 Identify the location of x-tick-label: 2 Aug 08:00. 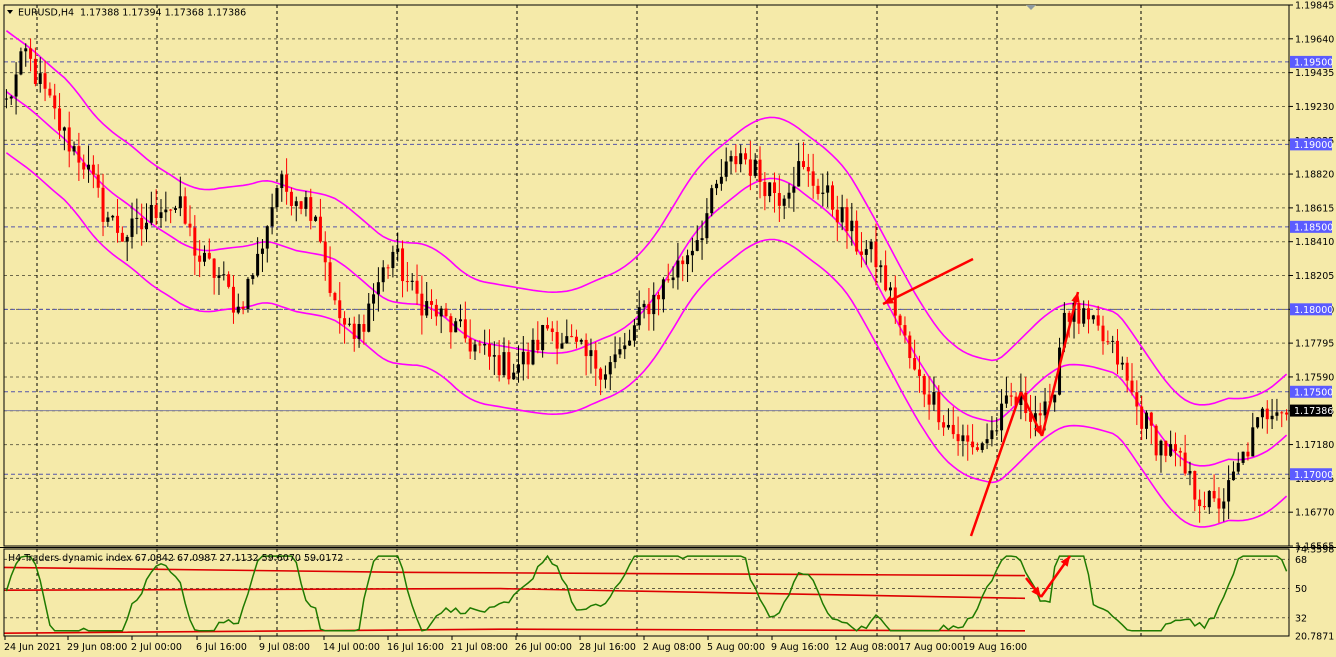
(672, 647).